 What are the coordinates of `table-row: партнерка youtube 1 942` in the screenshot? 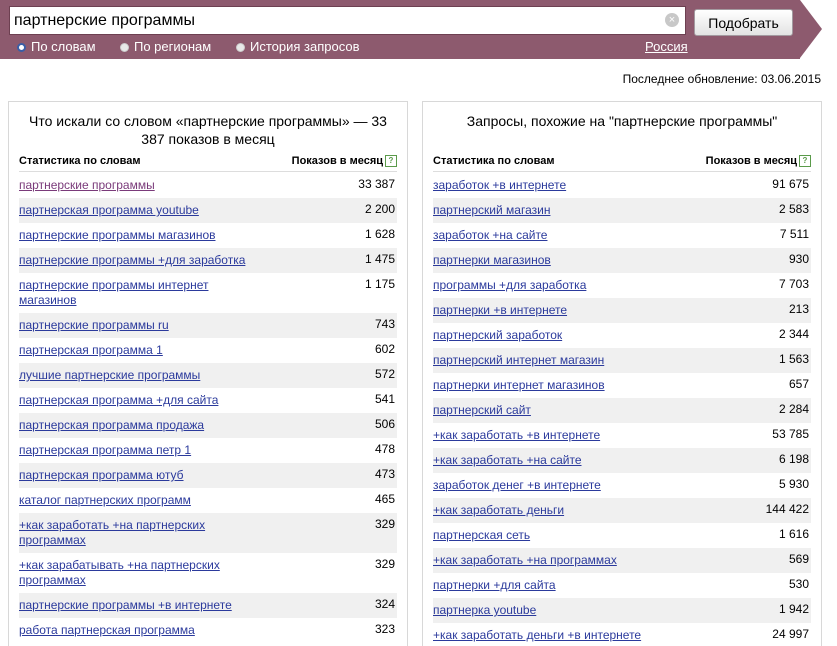 It's located at (622, 610).